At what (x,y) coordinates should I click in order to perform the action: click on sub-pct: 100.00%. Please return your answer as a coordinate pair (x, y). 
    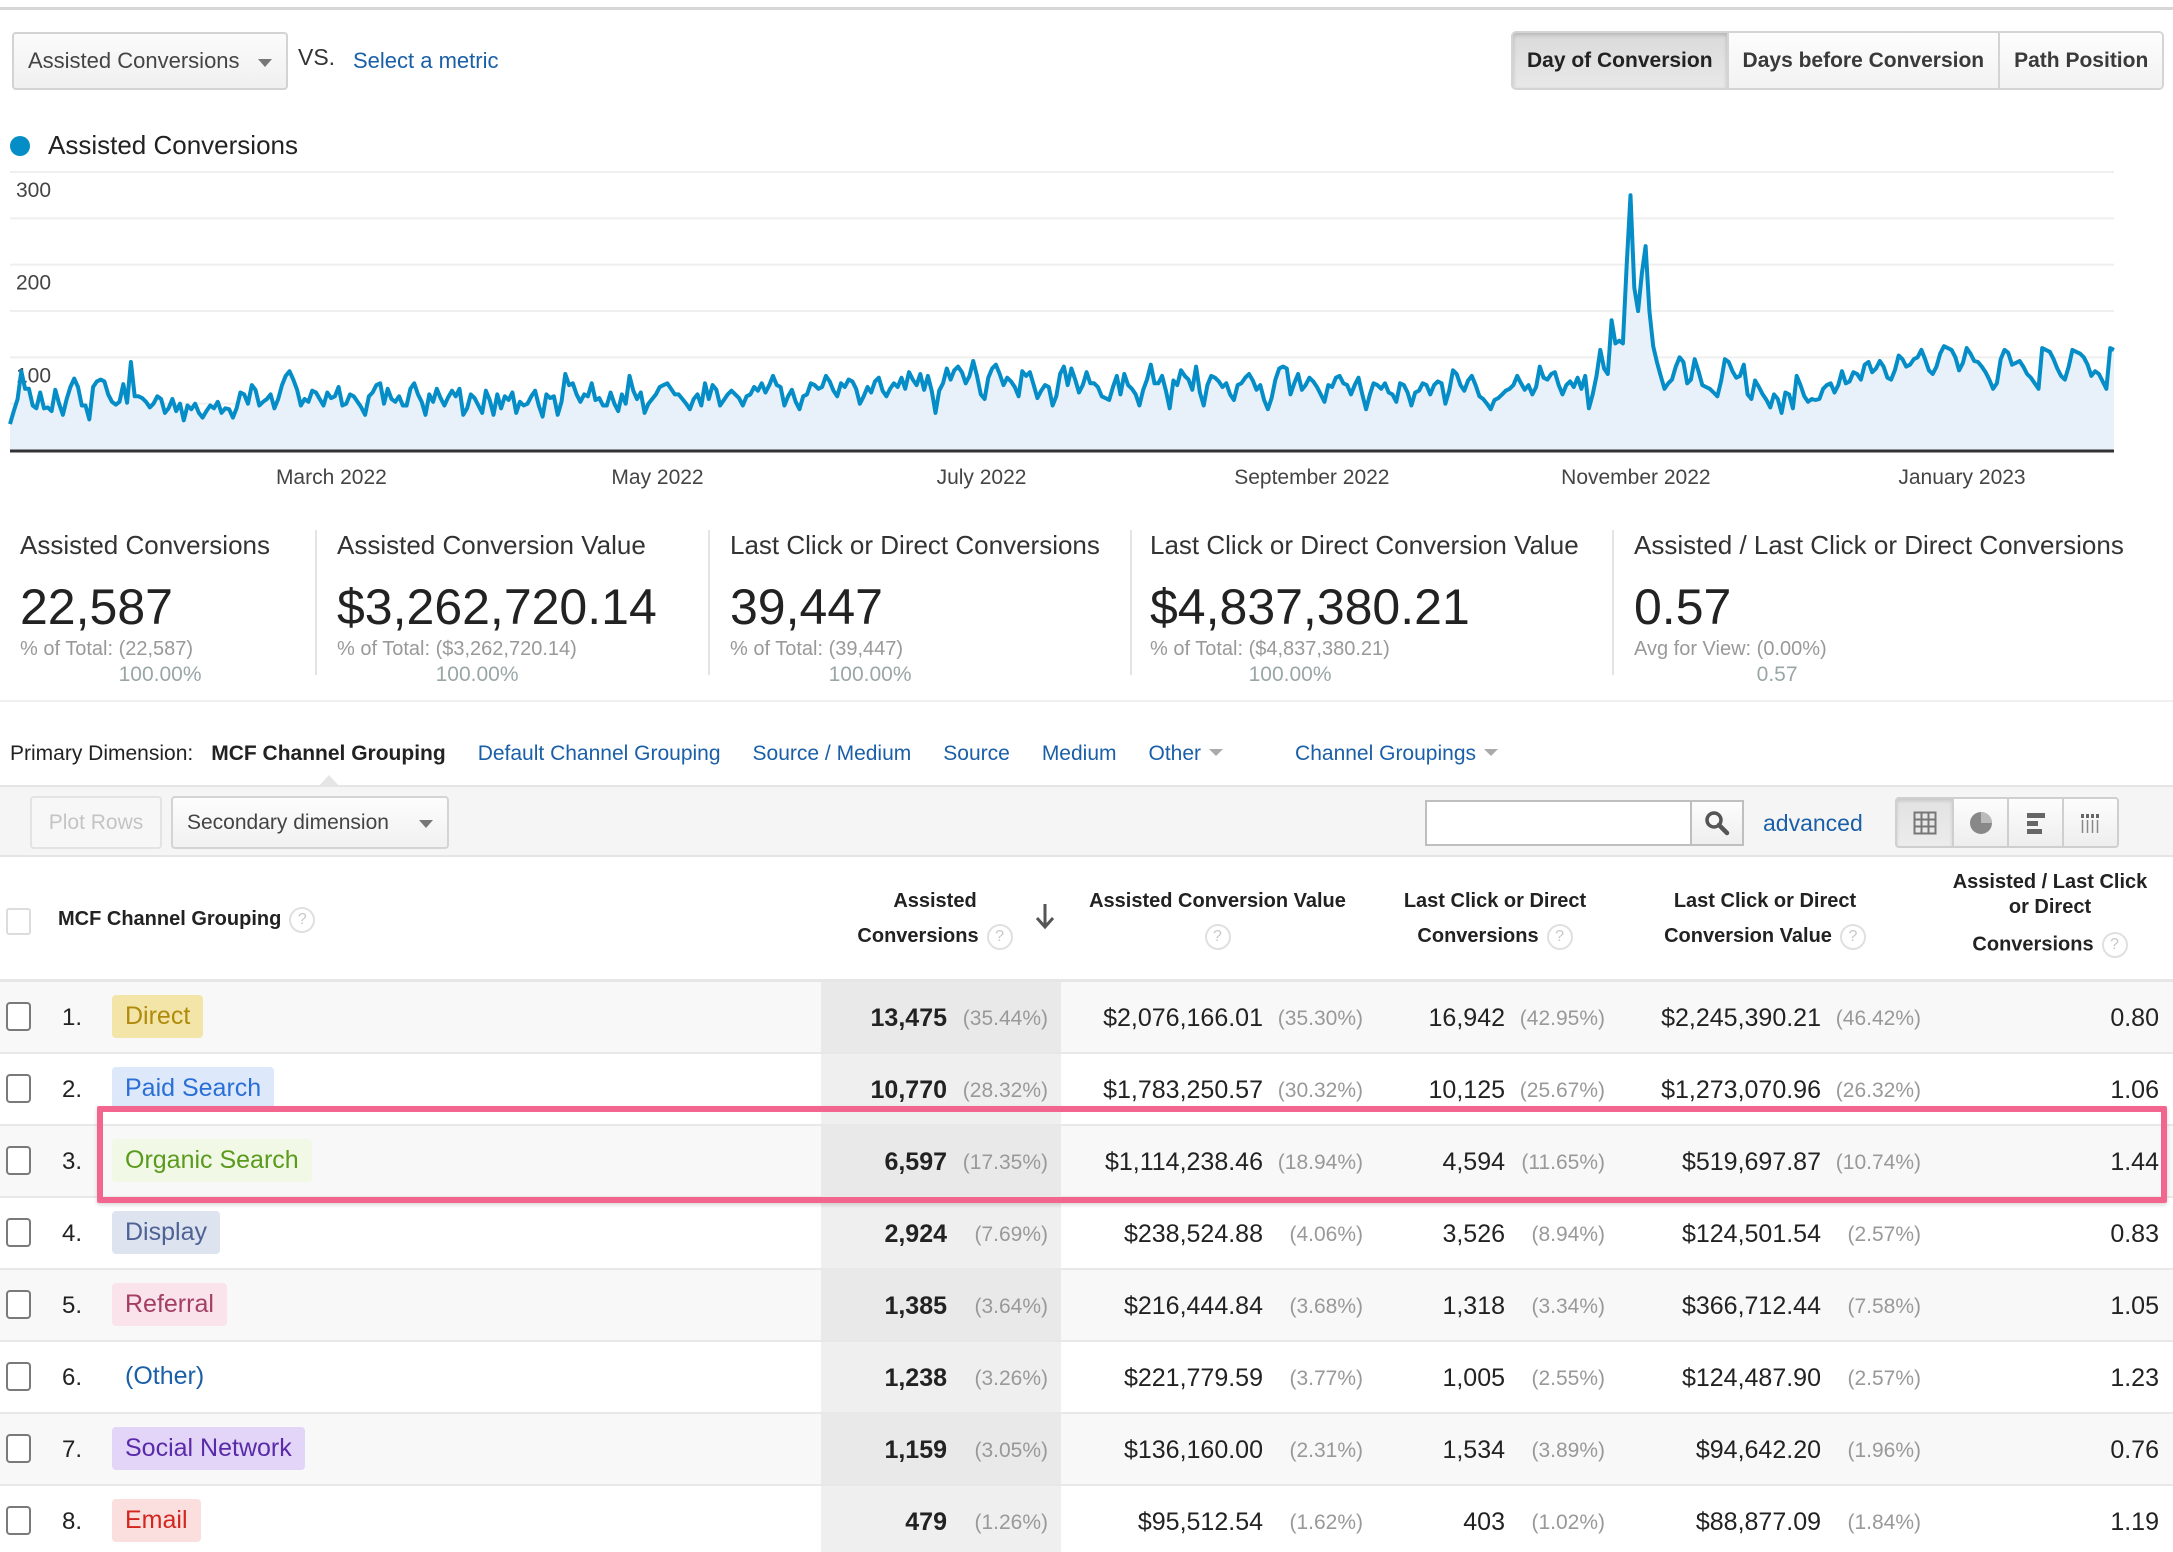
    Looking at the image, I should click on (870, 674).